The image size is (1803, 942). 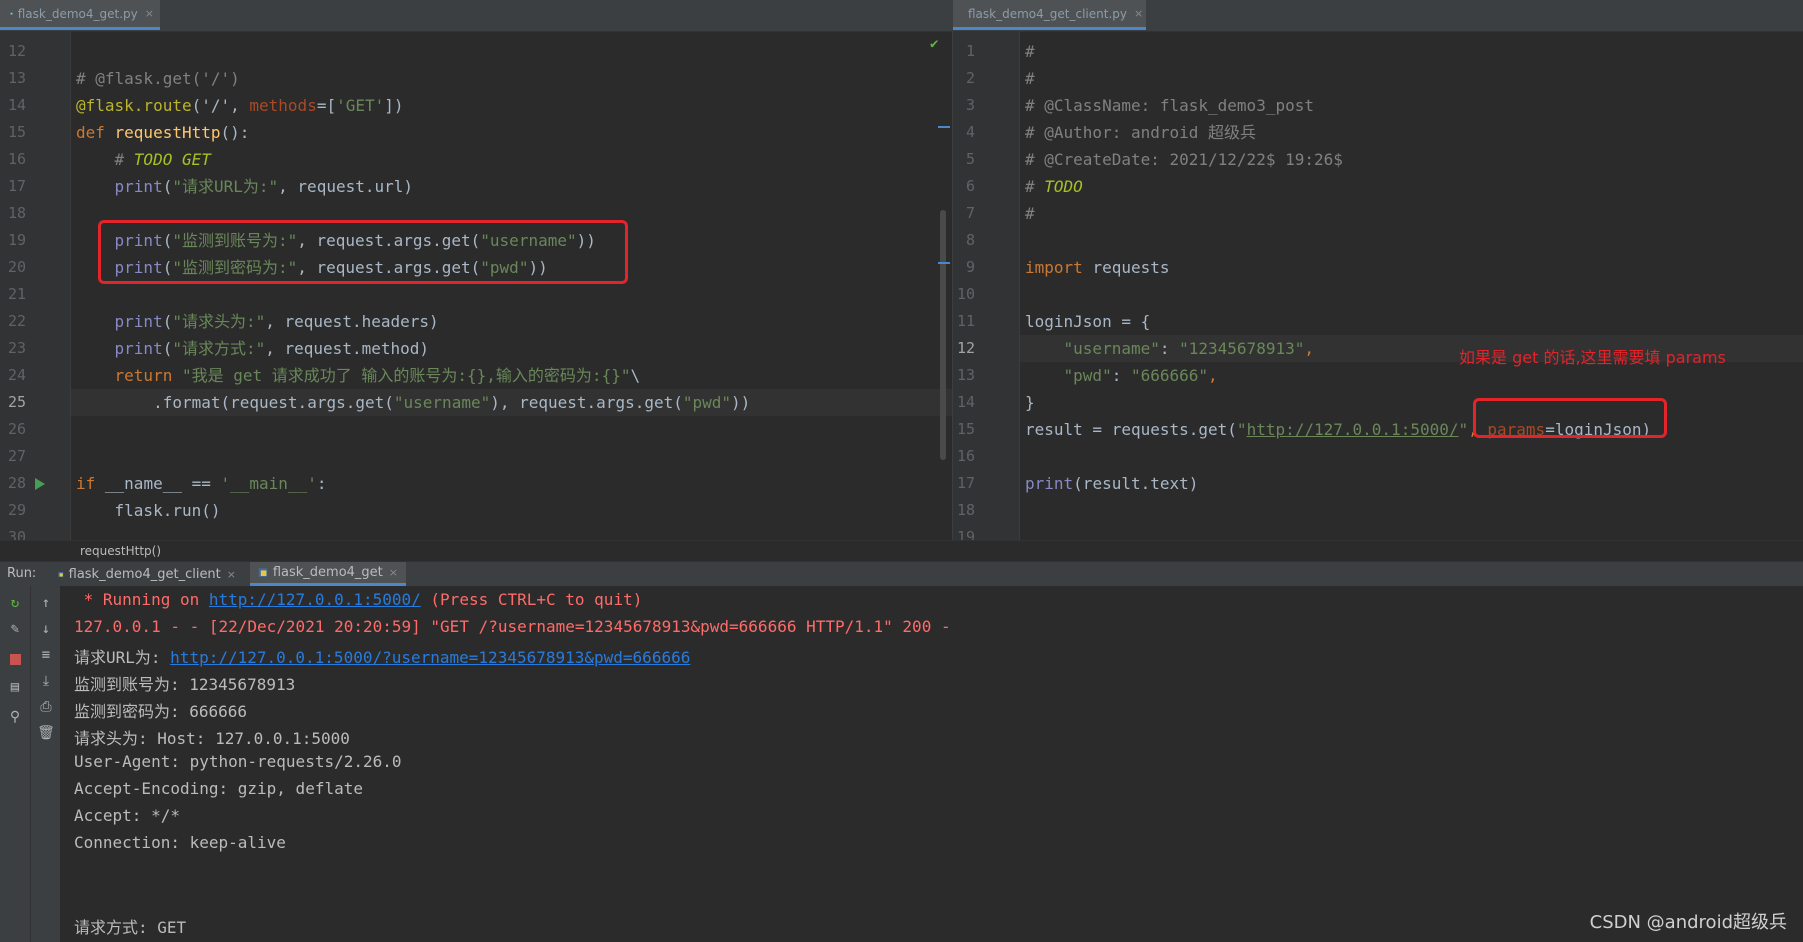 I want to click on code-line: # @ClassName: flask_demo3_post, so click(x=1169, y=105).